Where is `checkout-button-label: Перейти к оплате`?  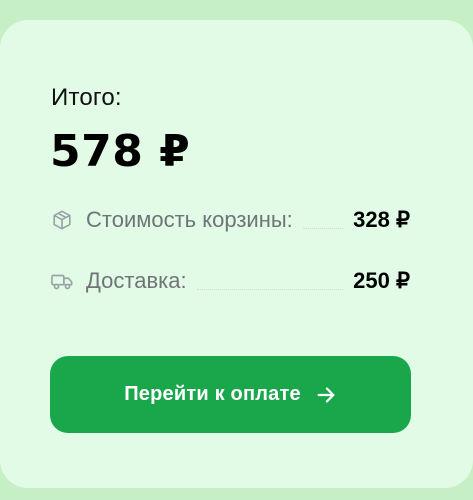
checkout-button-label: Перейти к оплате is located at coordinates (212, 394).